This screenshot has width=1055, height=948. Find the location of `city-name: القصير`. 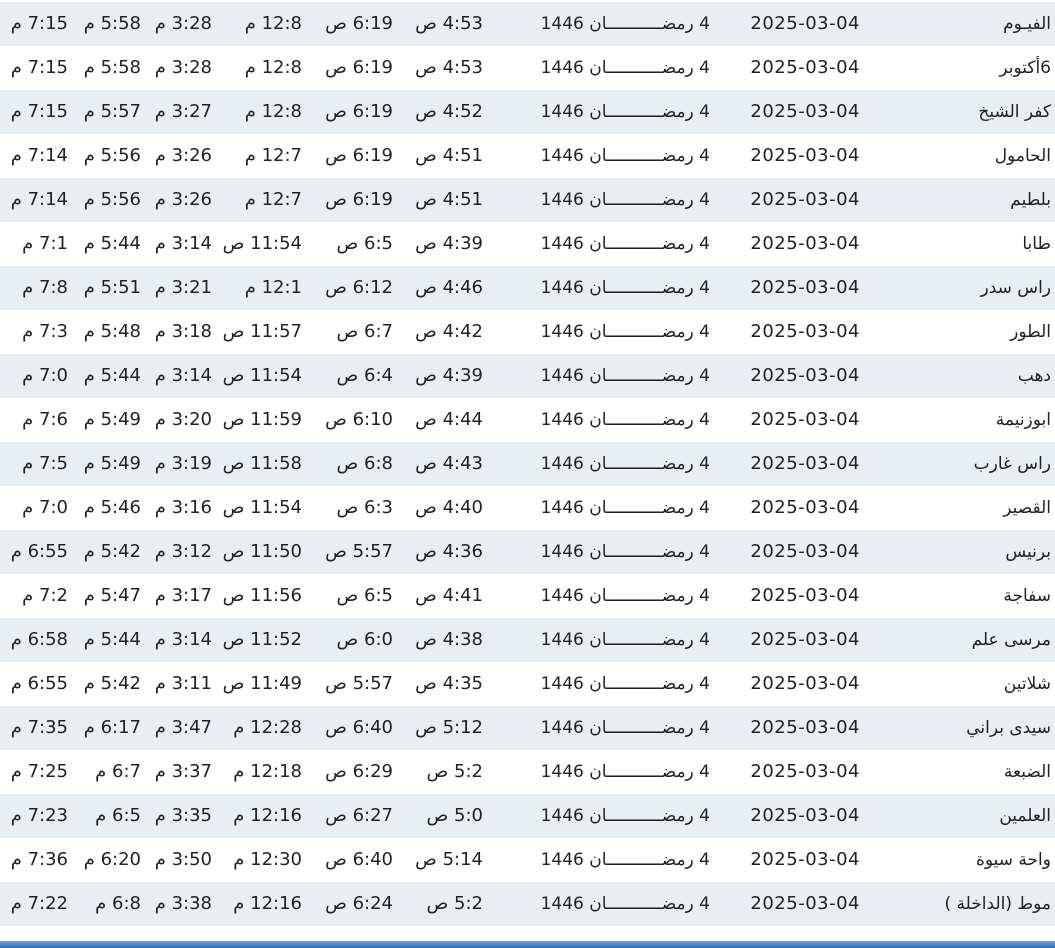

city-name: القصير is located at coordinates (1027, 508).